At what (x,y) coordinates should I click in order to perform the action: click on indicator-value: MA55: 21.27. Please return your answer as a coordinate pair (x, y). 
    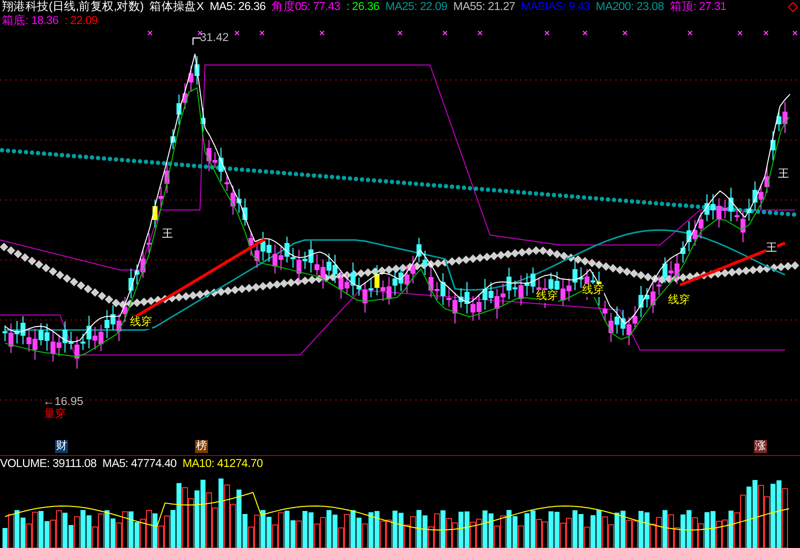
    Looking at the image, I should click on (484, 7).